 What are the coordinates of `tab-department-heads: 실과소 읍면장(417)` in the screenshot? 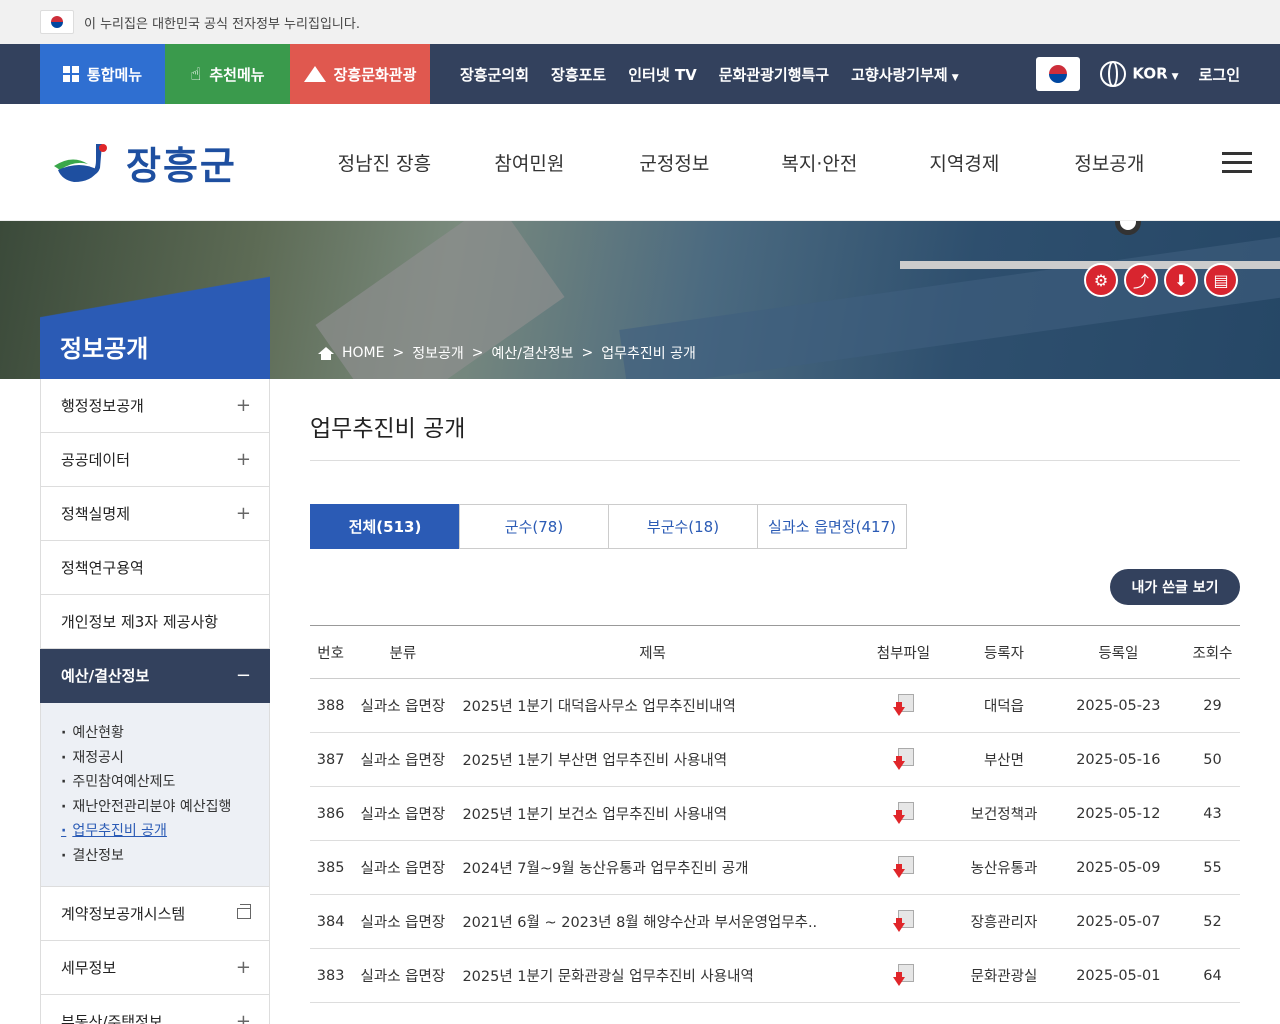 It's located at (832, 526).